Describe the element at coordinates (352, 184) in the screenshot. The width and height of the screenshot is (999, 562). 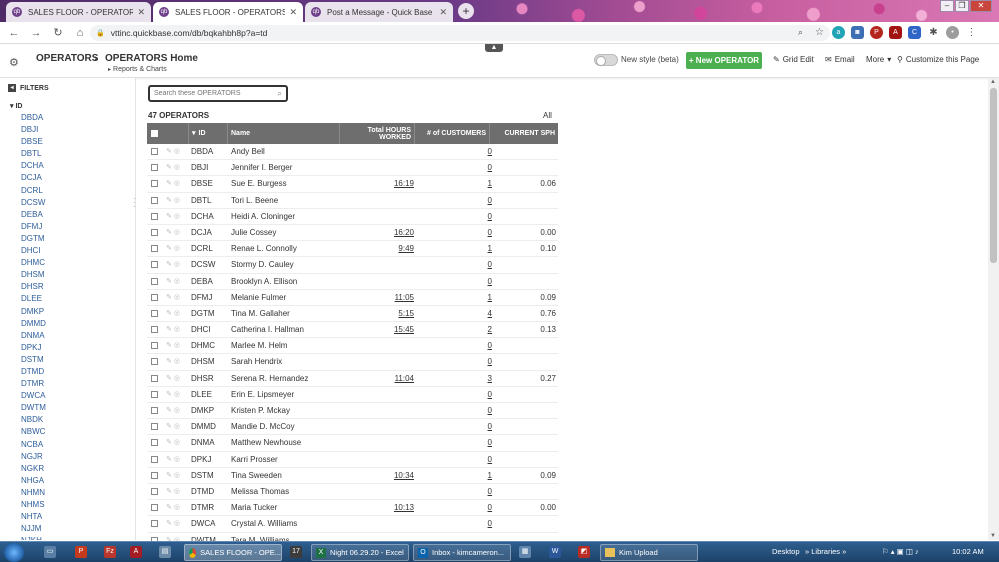
I see `table-row: ✎ ◎ DBSE Sue E. Burgess 16:19 1 0.06` at that location.